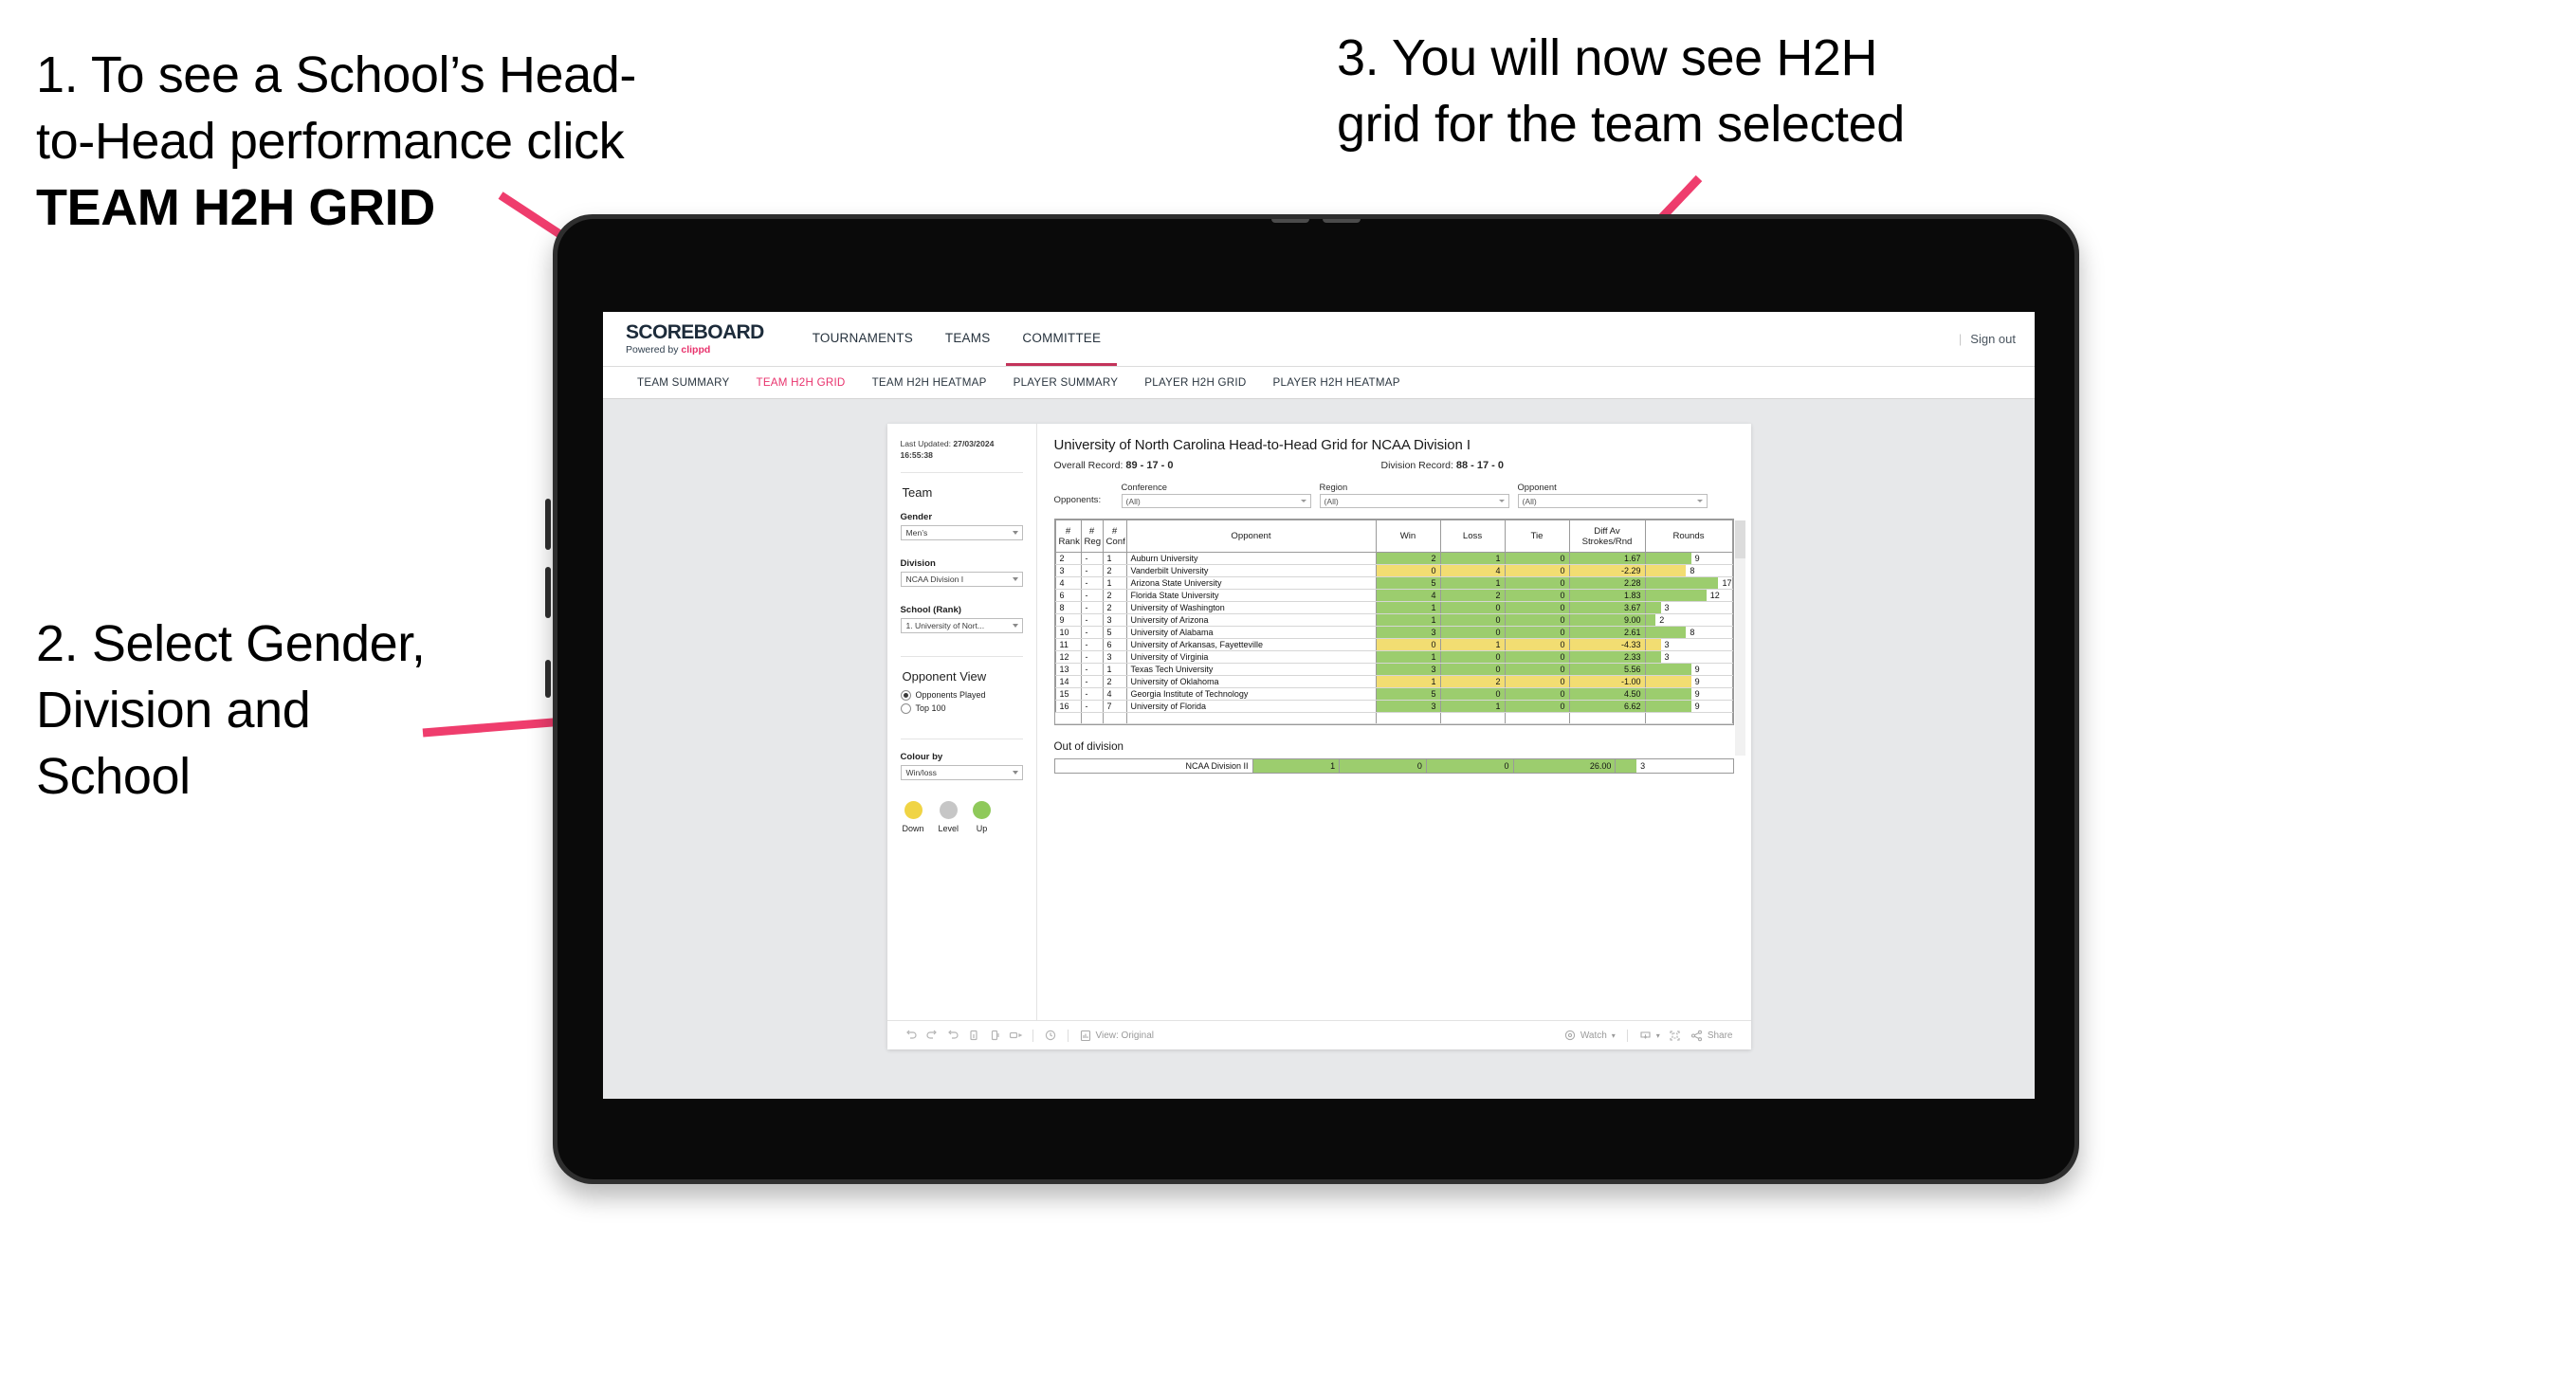 The image size is (2576, 1386). I want to click on cell-rank: 6, so click(1068, 595).